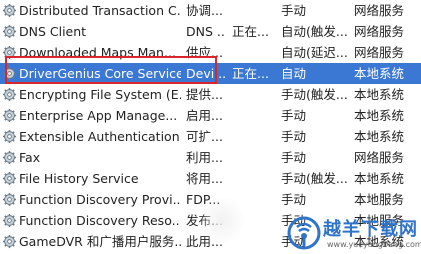 The width and height of the screenshot is (421, 254). What do you see at coordinates (370, 229) in the screenshot?
I see `watermark-title: 越羊下载网` at bounding box center [370, 229].